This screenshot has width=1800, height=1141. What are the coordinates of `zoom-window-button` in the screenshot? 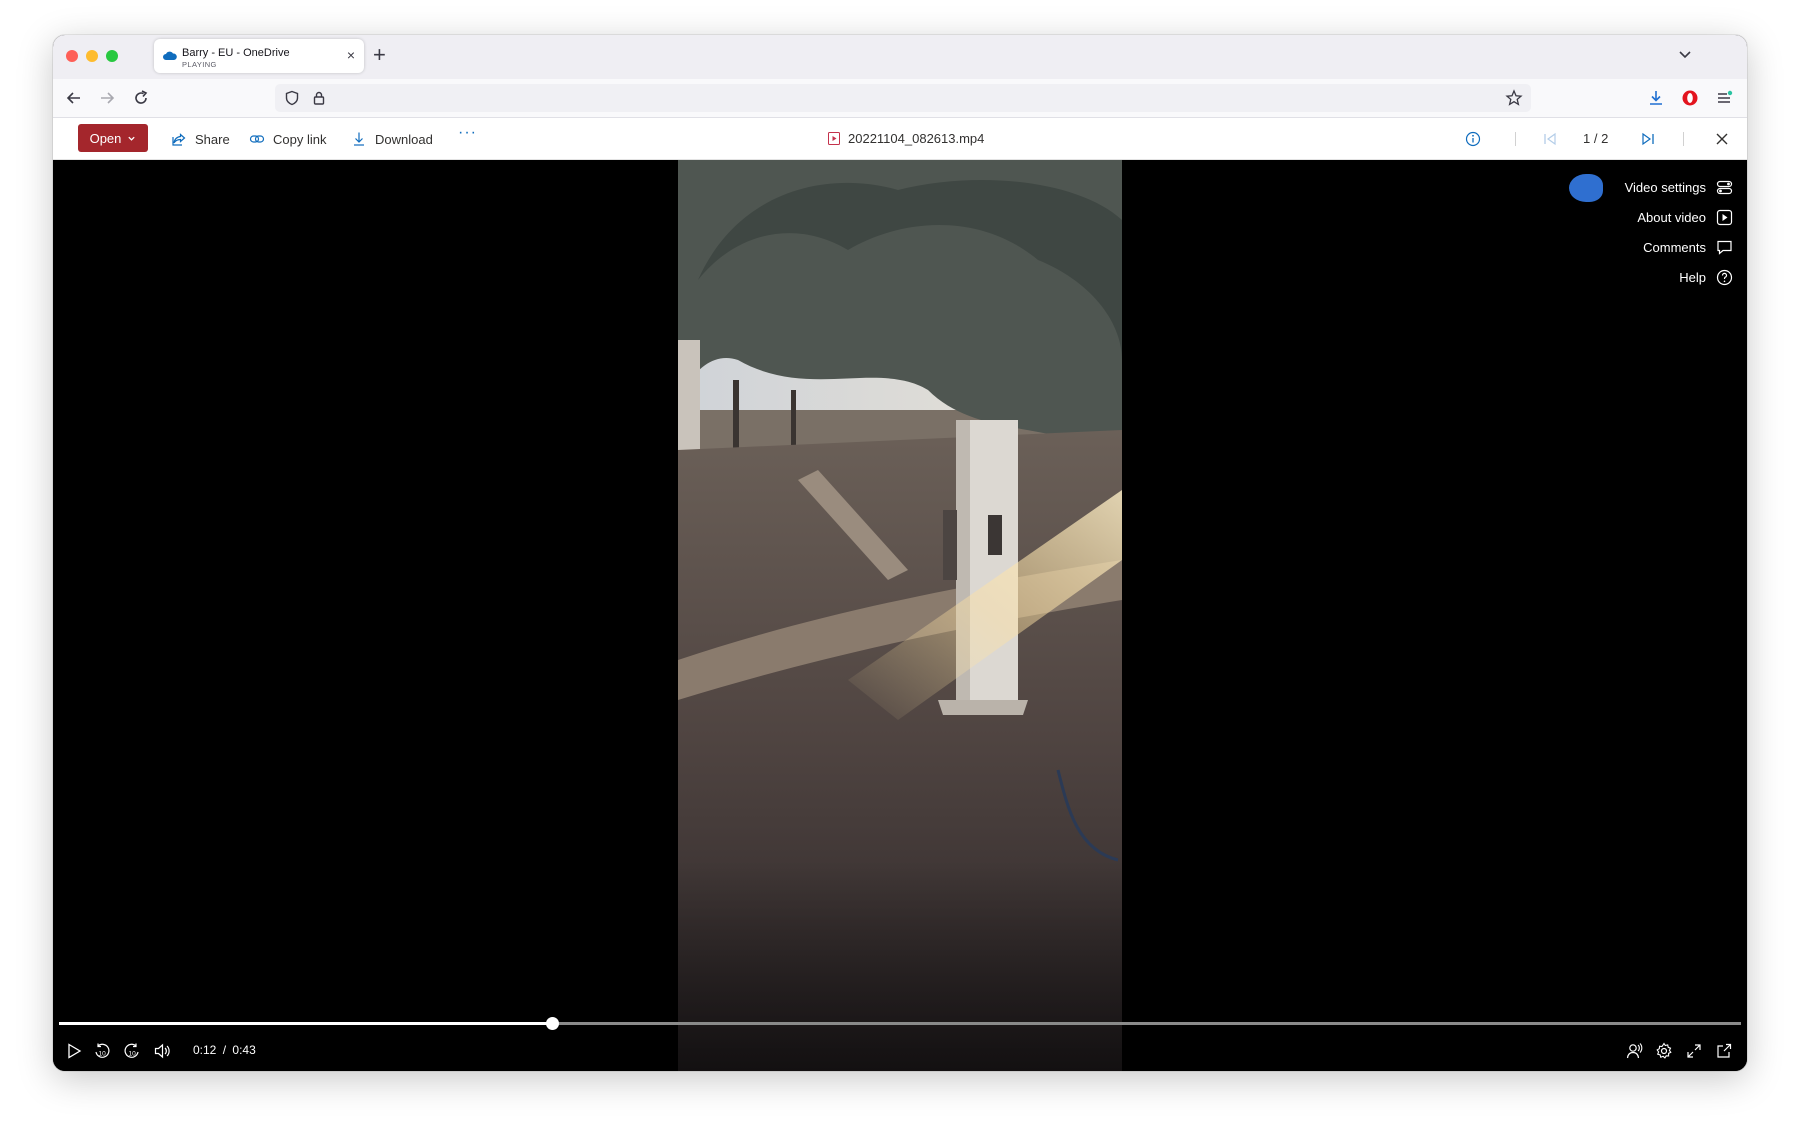 It's located at (112, 56).